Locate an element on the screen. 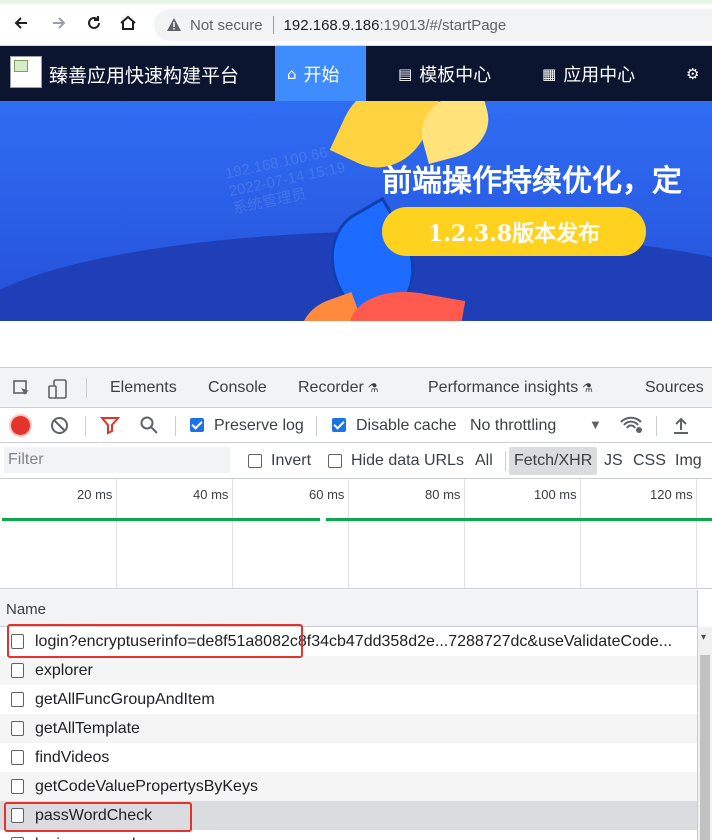 This screenshot has width=712, height=840. network-overview-timeline: 20 ms 40 ms 60 ms 80 ms 100 ms 120 ms is located at coordinates (356, 534).